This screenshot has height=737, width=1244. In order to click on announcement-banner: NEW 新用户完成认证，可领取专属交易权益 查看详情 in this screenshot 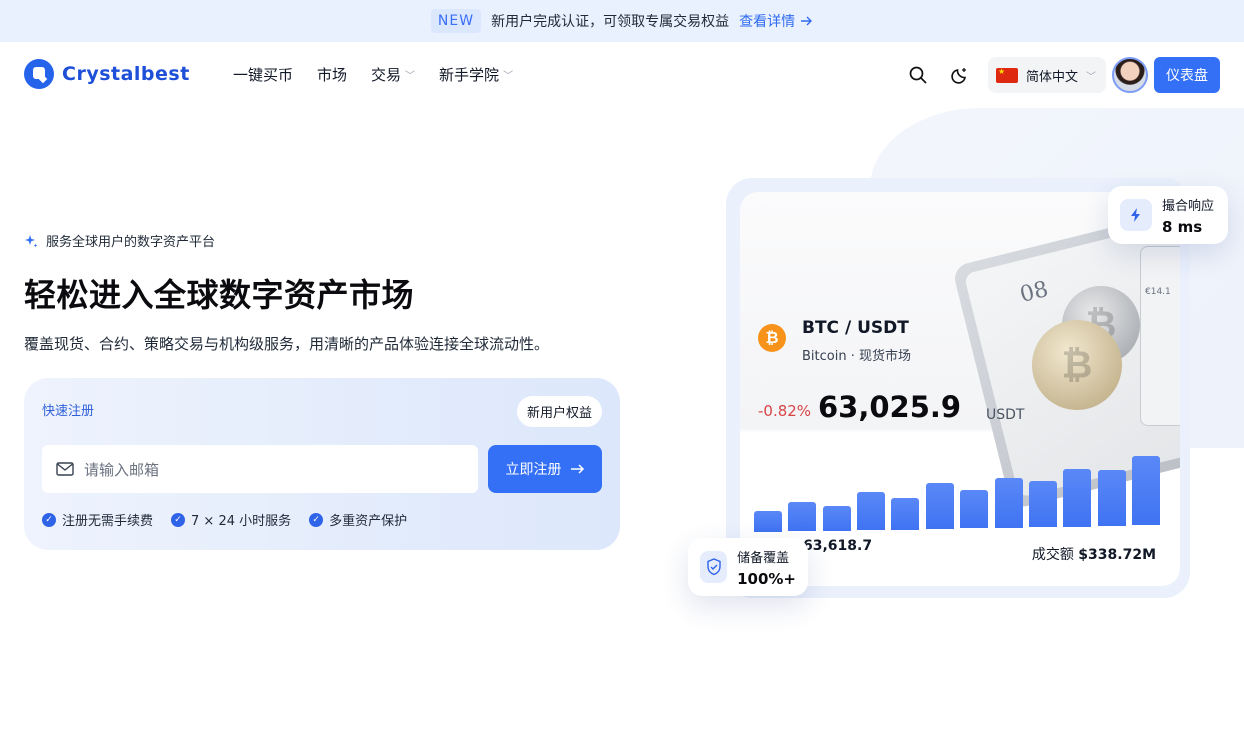, I will do `click(622, 21)`.